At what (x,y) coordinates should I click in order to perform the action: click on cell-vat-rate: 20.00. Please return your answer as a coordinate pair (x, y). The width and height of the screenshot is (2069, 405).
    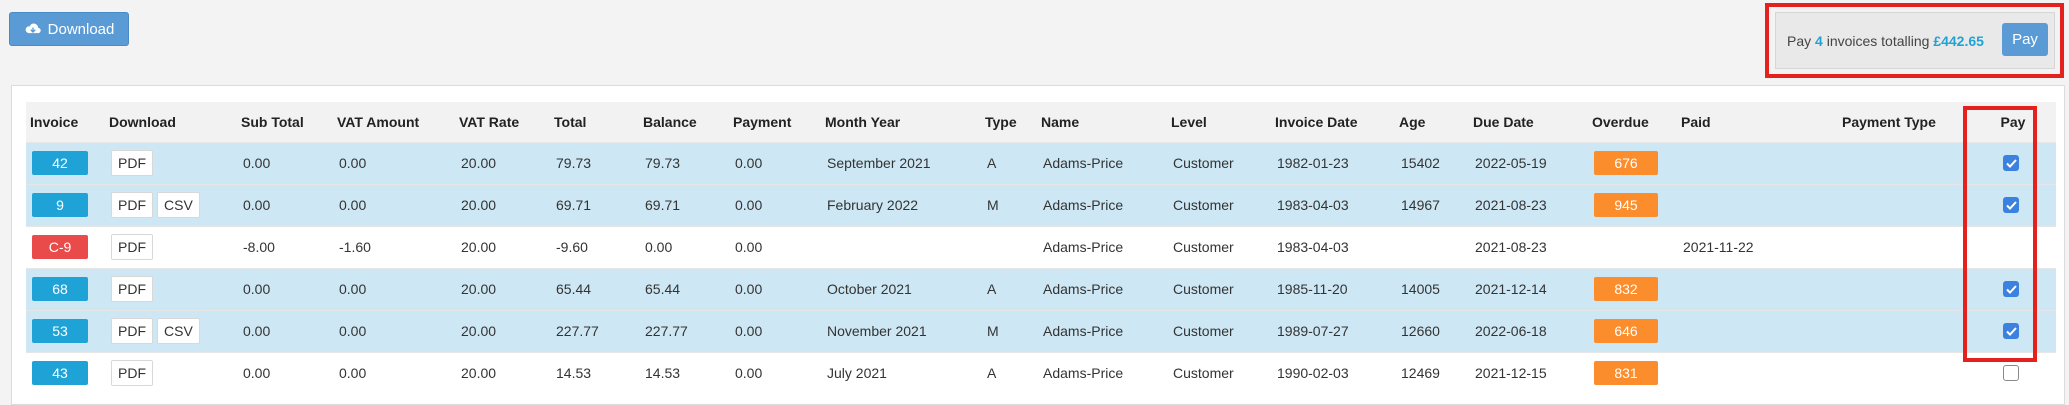
    Looking at the image, I should click on (502, 289).